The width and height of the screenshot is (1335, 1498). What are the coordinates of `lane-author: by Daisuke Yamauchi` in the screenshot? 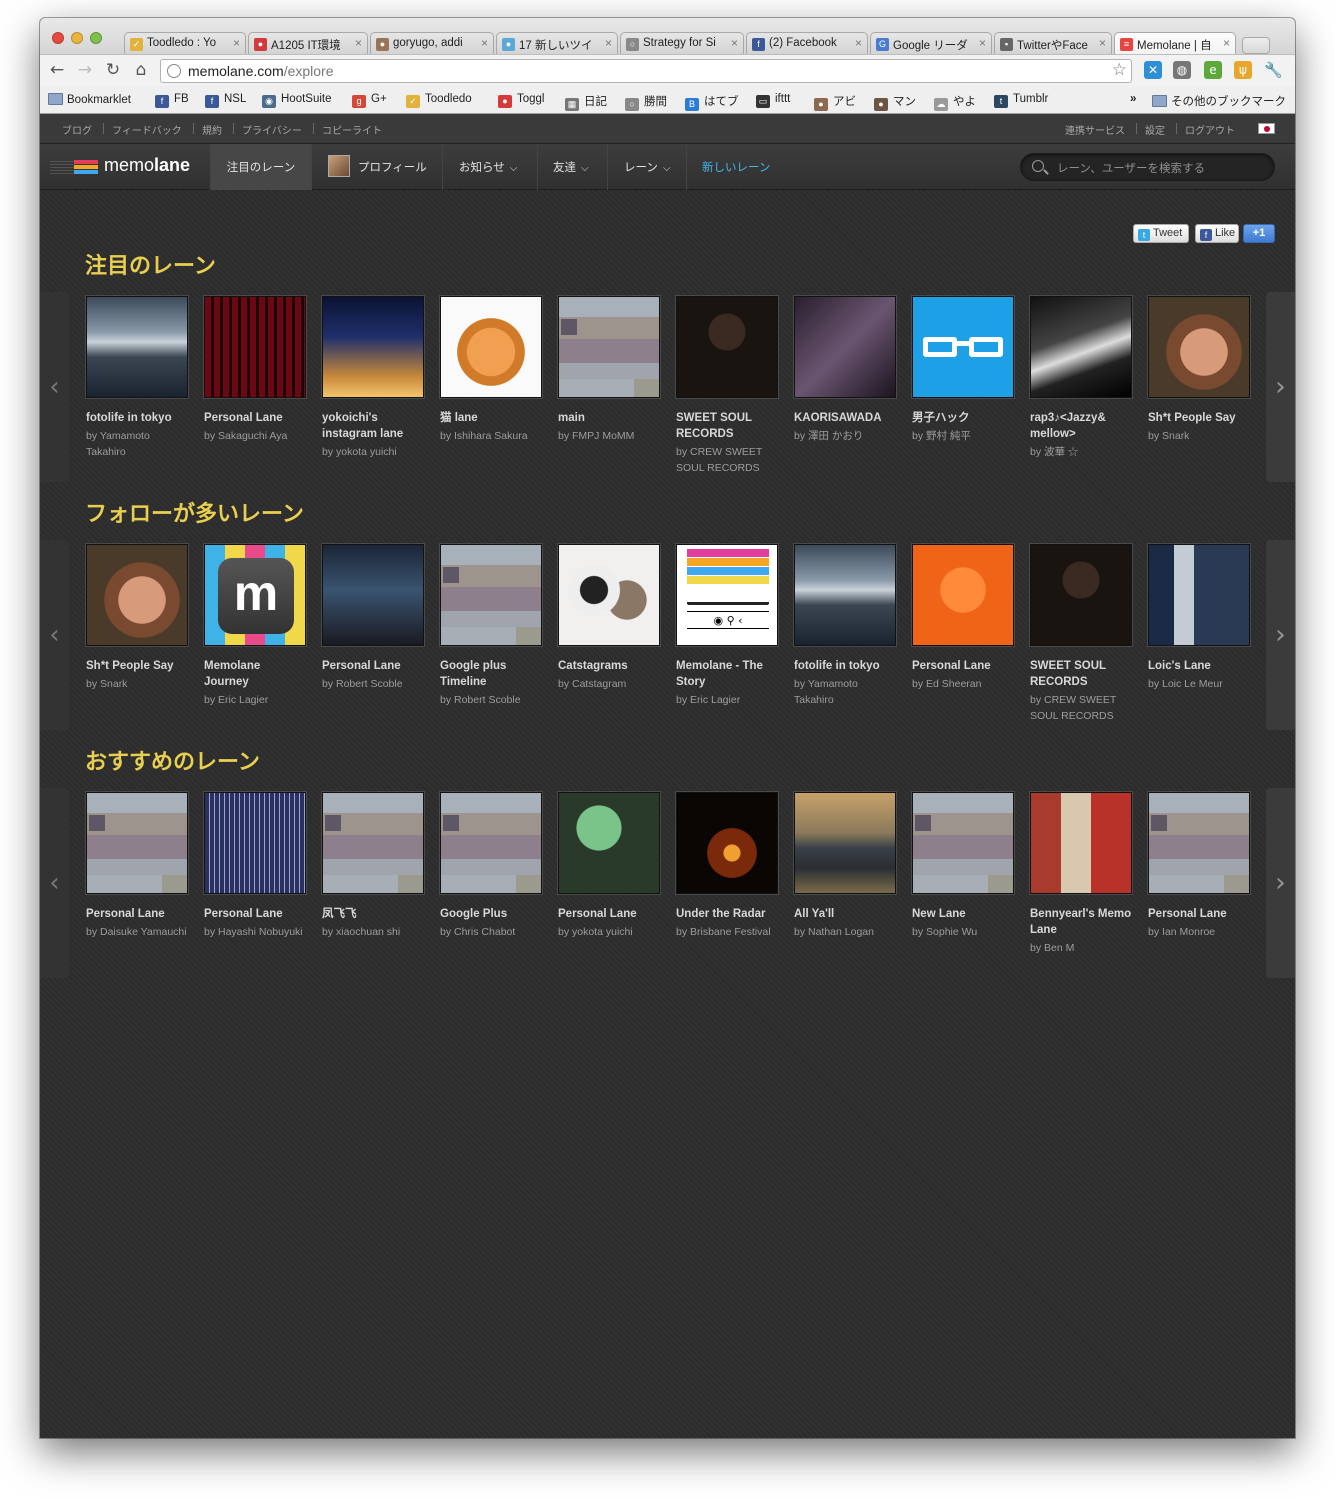 It's located at (137, 932).